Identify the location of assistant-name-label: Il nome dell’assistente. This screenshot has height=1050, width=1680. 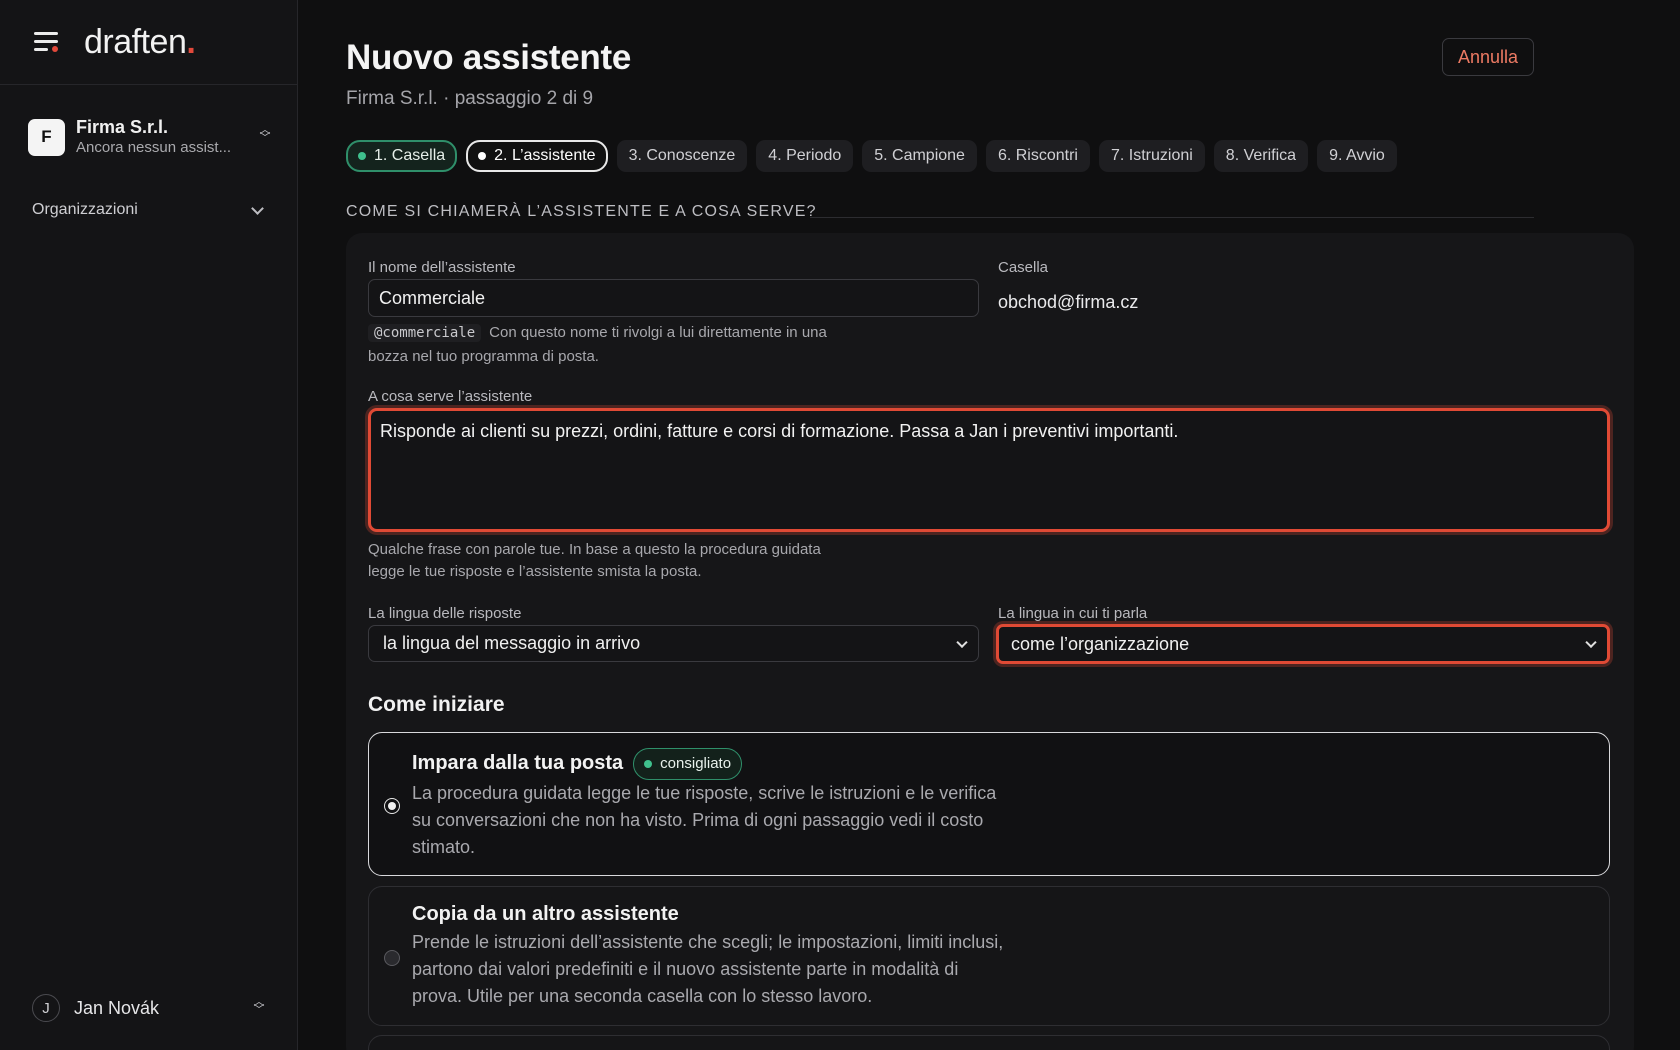
(442, 267).